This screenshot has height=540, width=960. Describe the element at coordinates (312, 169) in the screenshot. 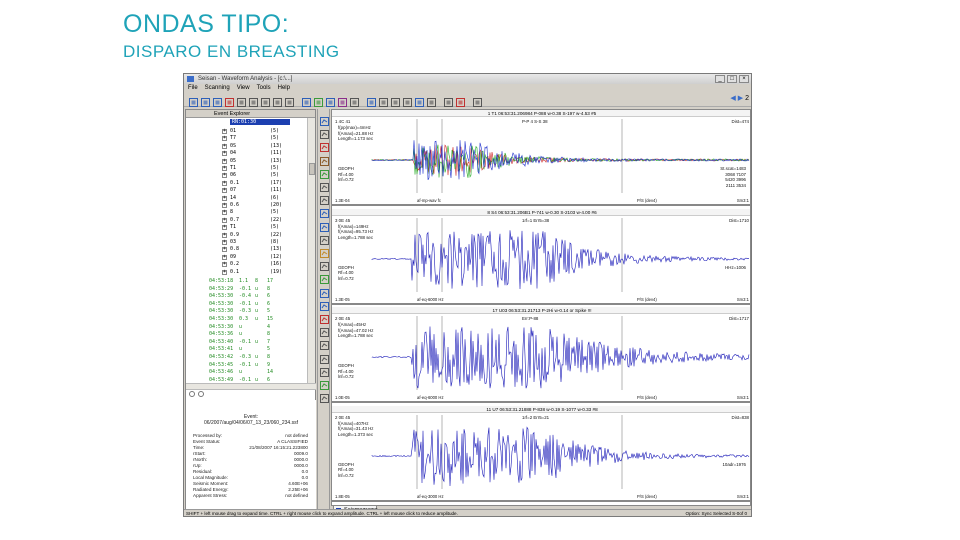

I see `scroll-thumb` at that location.